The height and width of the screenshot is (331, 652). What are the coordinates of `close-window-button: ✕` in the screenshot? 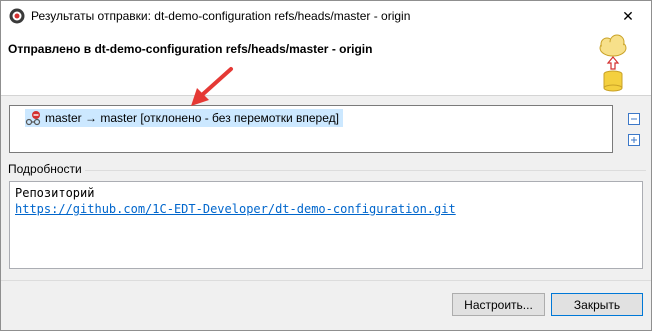 It's located at (628, 16).